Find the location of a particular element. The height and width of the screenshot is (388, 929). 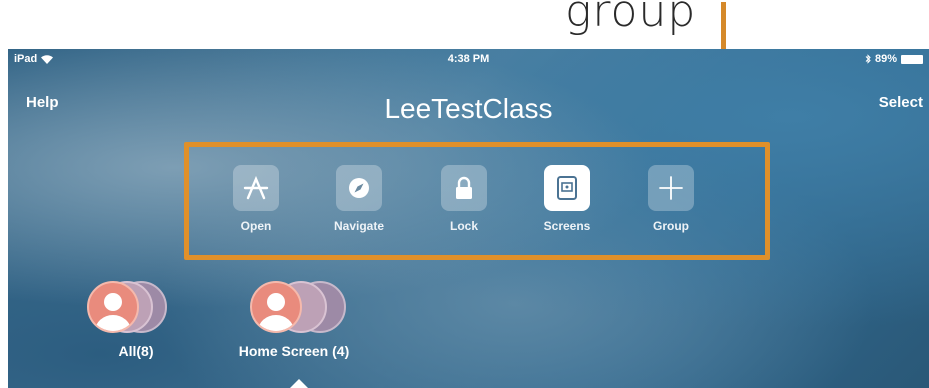

app-store-icon is located at coordinates (256, 188).